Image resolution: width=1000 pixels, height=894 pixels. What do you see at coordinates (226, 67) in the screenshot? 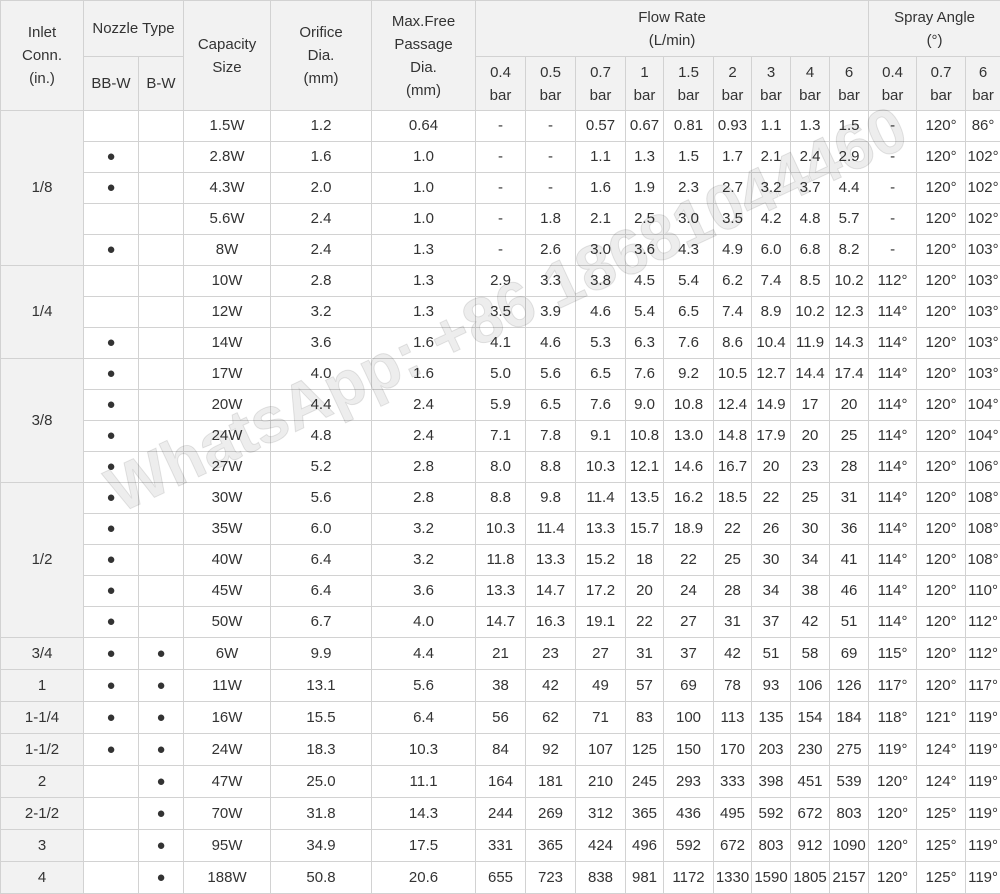
I see `capacity-header-line: Size` at bounding box center [226, 67].